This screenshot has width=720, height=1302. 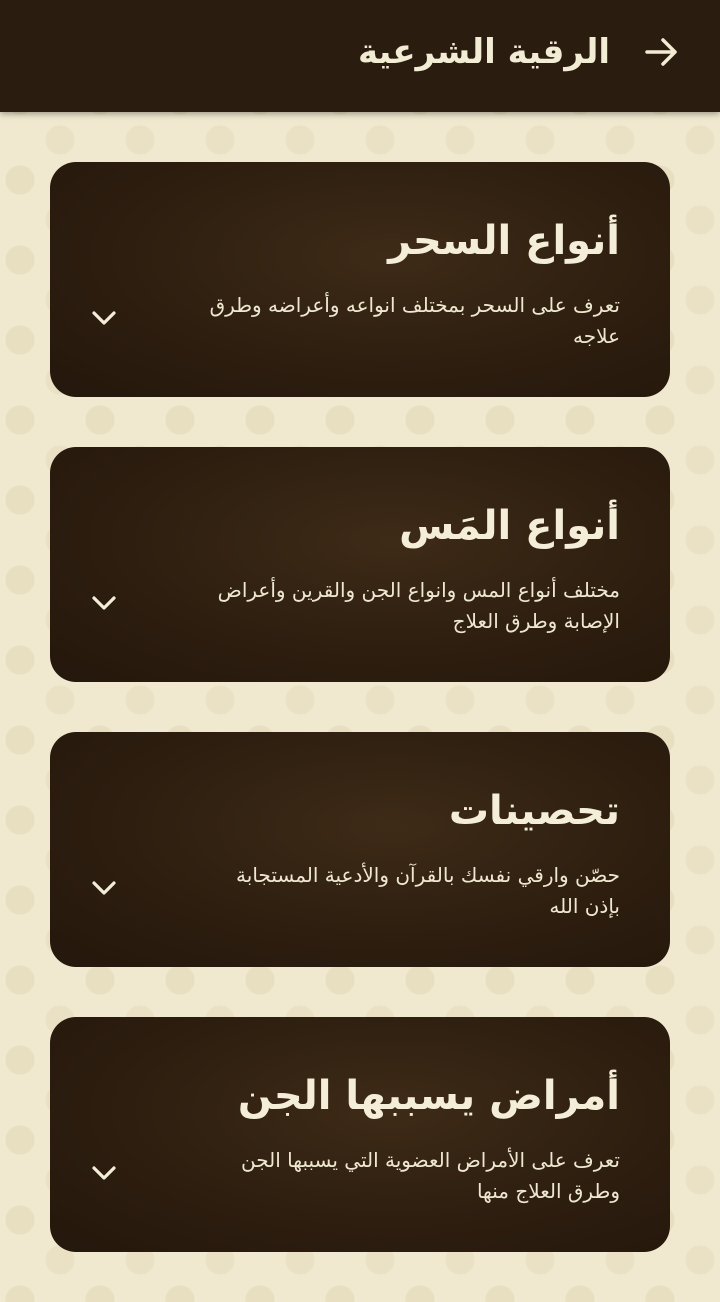 I want to click on card-title: أمراض يسببها الجن, so click(x=428, y=1096).